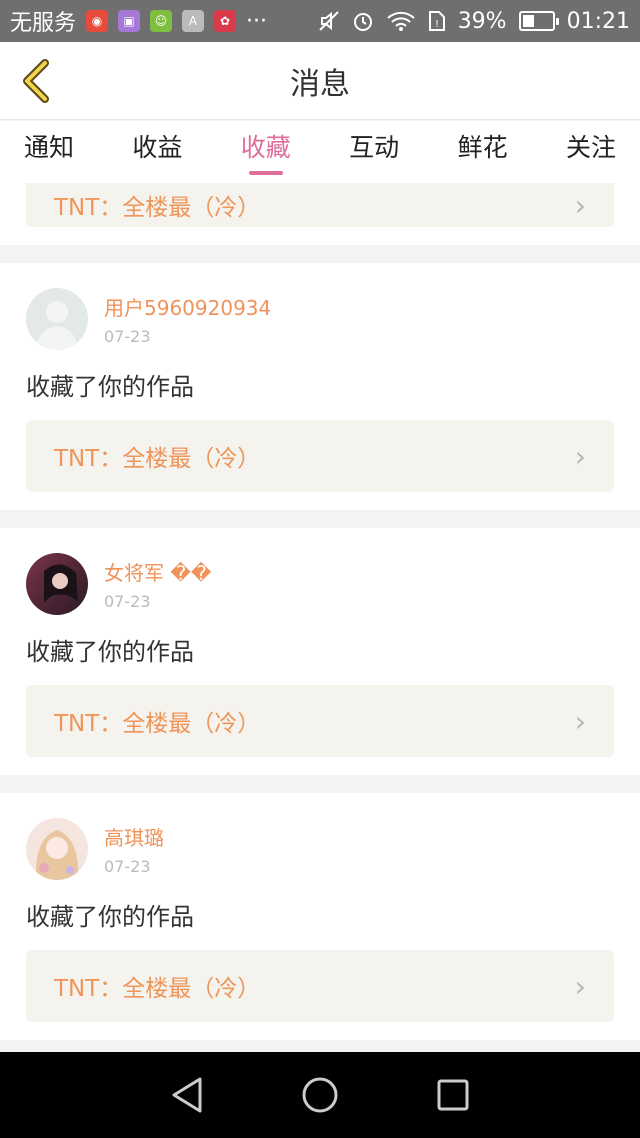  What do you see at coordinates (362, 22) in the screenshot?
I see `alarm-icon` at bounding box center [362, 22].